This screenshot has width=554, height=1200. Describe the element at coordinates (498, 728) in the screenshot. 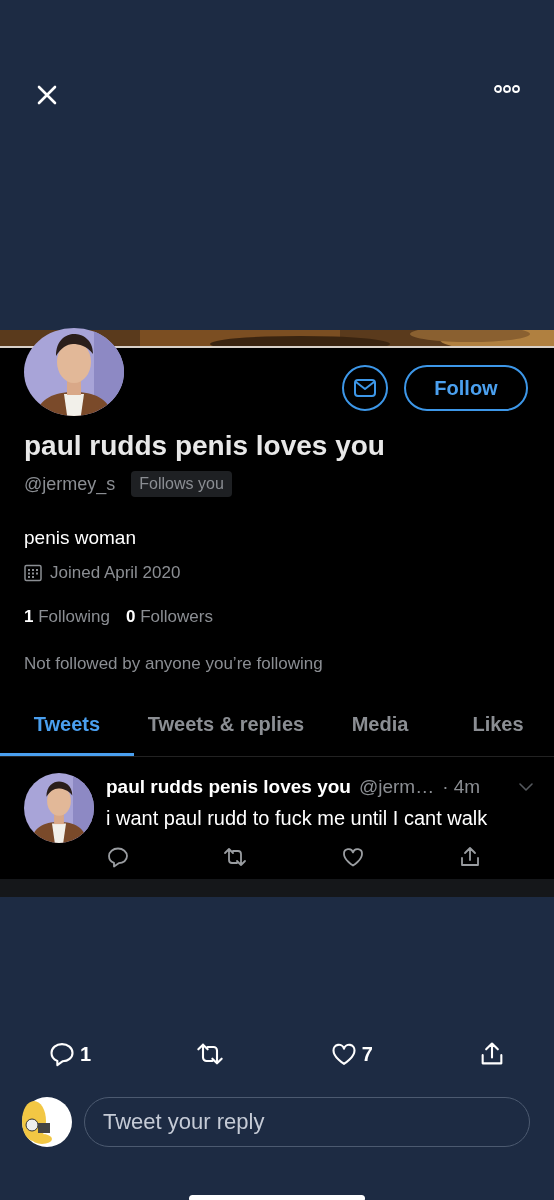

I see `profile-tab: Likes` at that location.